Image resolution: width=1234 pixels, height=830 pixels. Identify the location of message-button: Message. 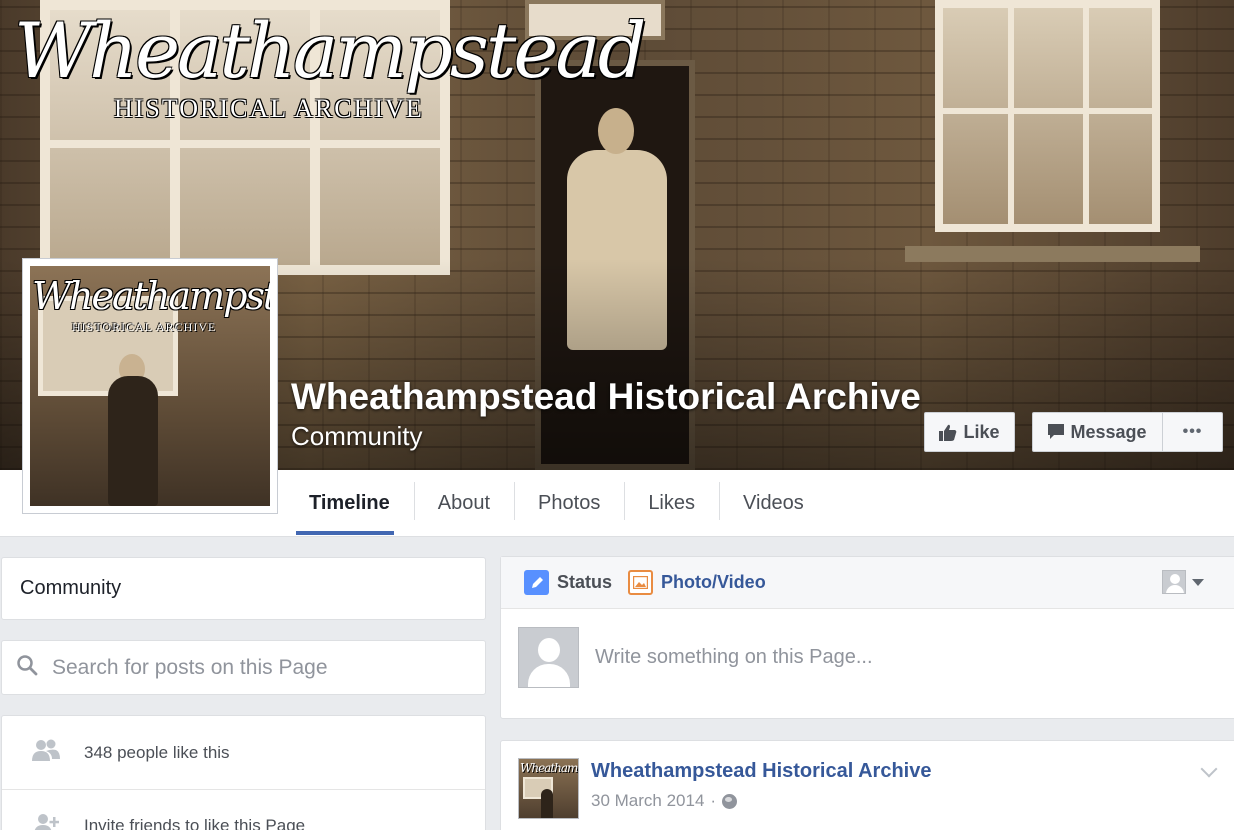
(1097, 432).